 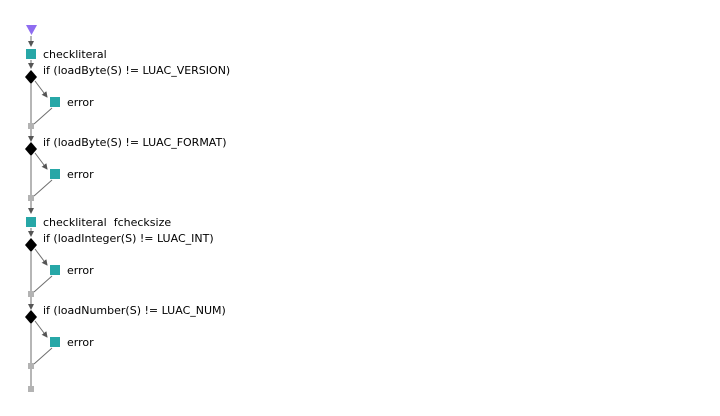 What do you see at coordinates (128, 238) in the screenshot?
I see `condition-label: if (loadInteger(S) != LUAC_INT)` at bounding box center [128, 238].